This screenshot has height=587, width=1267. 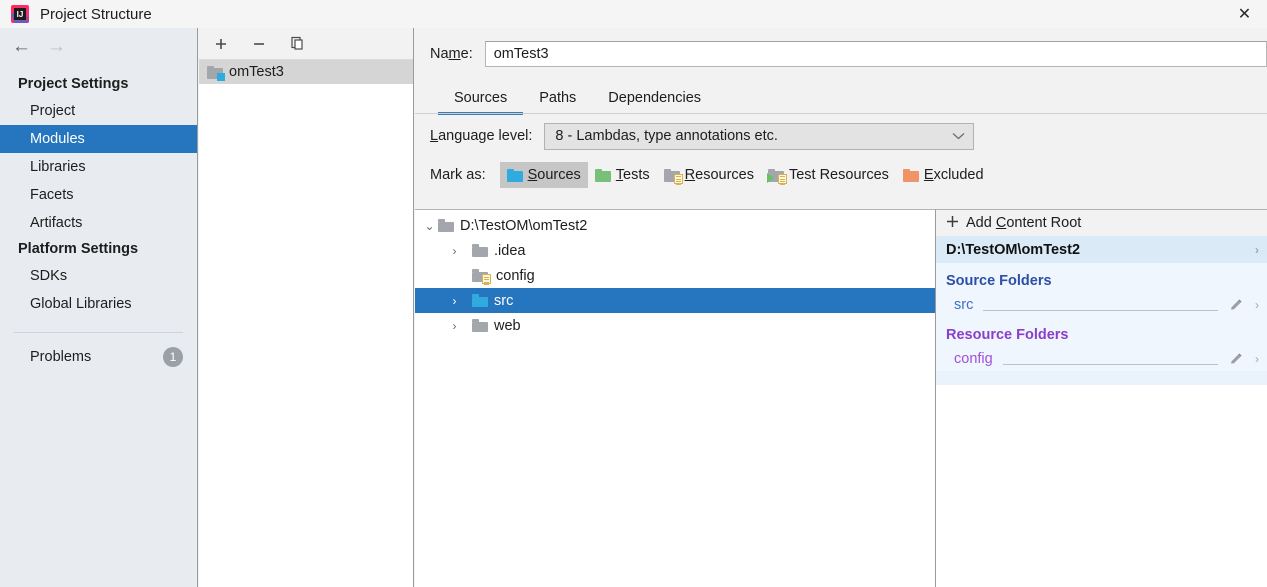 What do you see at coordinates (429, 226) in the screenshot?
I see `chevron-down-icon: ⌄` at bounding box center [429, 226].